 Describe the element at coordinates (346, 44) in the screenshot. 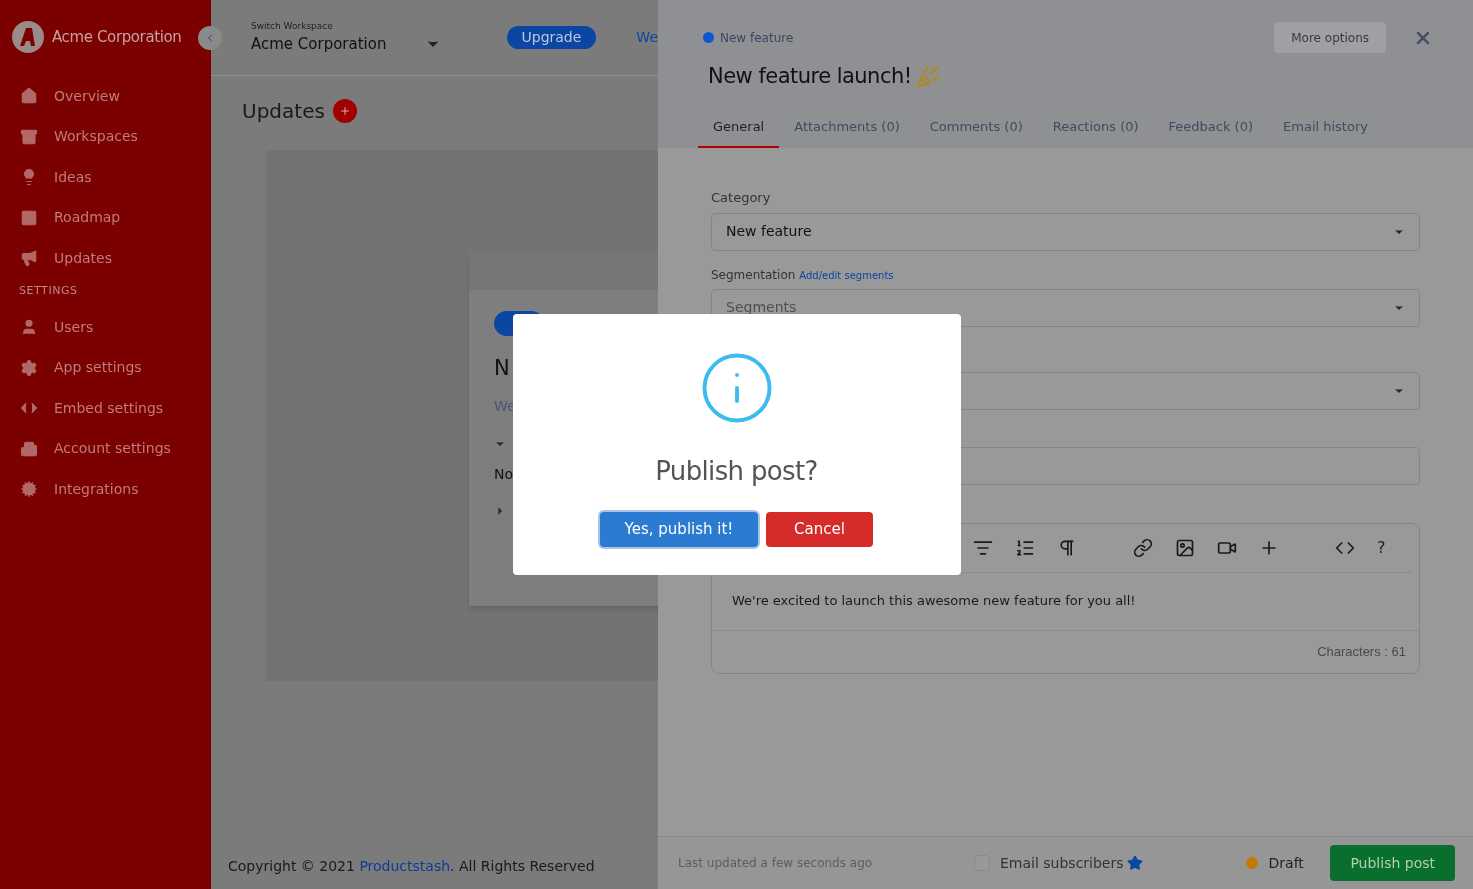

I see `workspace-select: Acme Corporation` at that location.